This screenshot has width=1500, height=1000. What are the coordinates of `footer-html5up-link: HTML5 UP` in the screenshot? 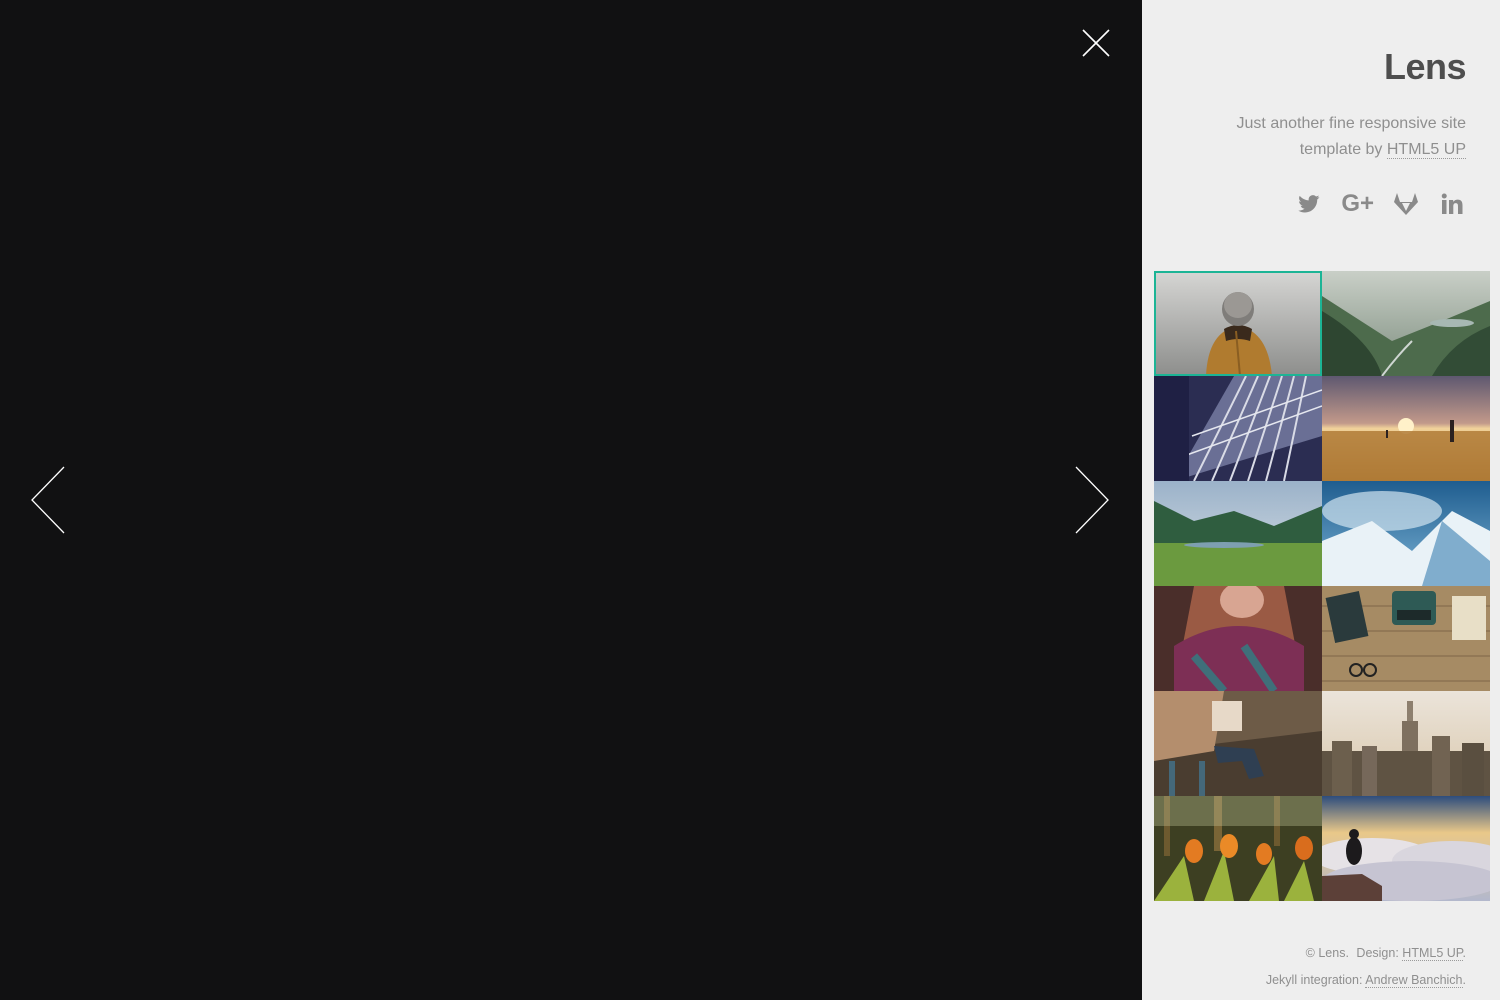 It's located at (1432, 953).